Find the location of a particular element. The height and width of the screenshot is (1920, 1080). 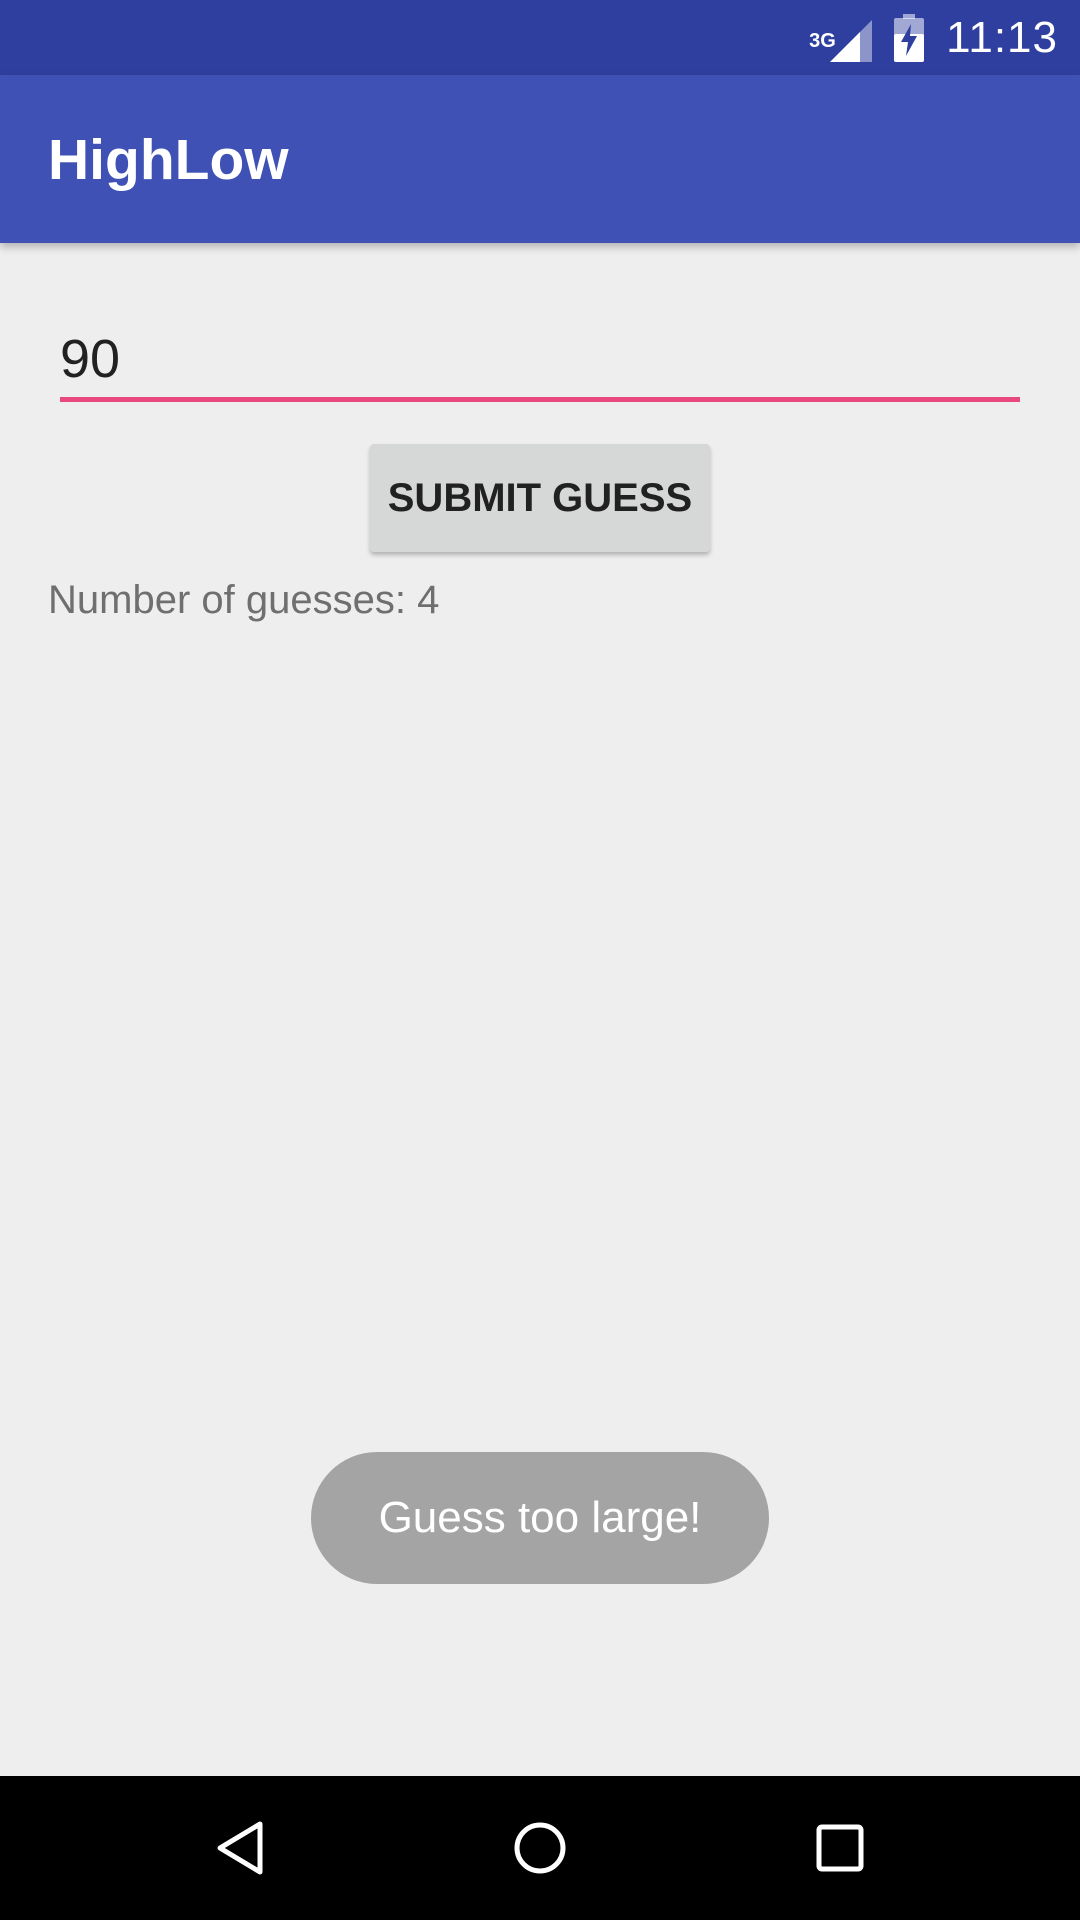

submit-guess-button: SUBMIT GUESS is located at coordinates (540, 498).